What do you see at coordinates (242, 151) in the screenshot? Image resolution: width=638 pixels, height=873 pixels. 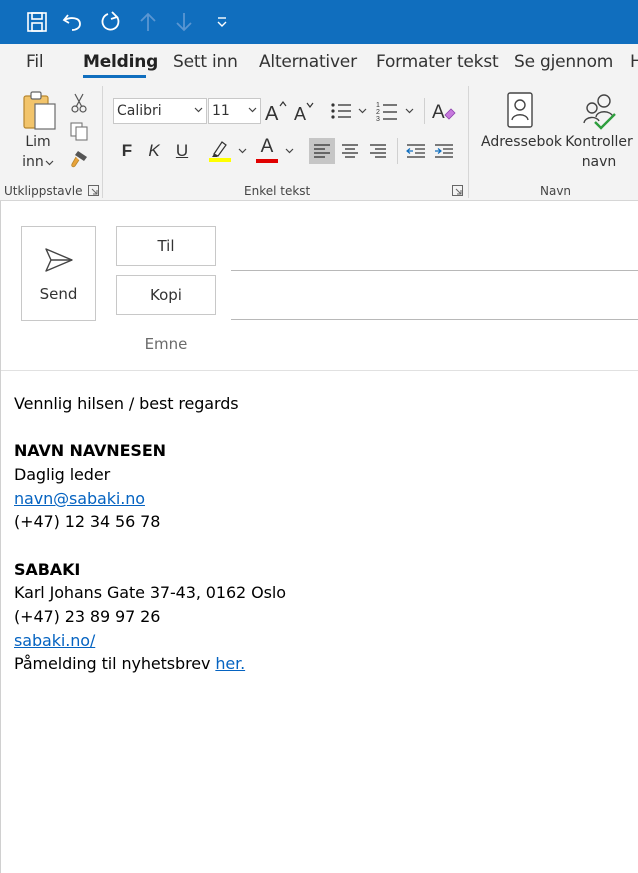 I see `highlight-dropdown-icon` at bounding box center [242, 151].